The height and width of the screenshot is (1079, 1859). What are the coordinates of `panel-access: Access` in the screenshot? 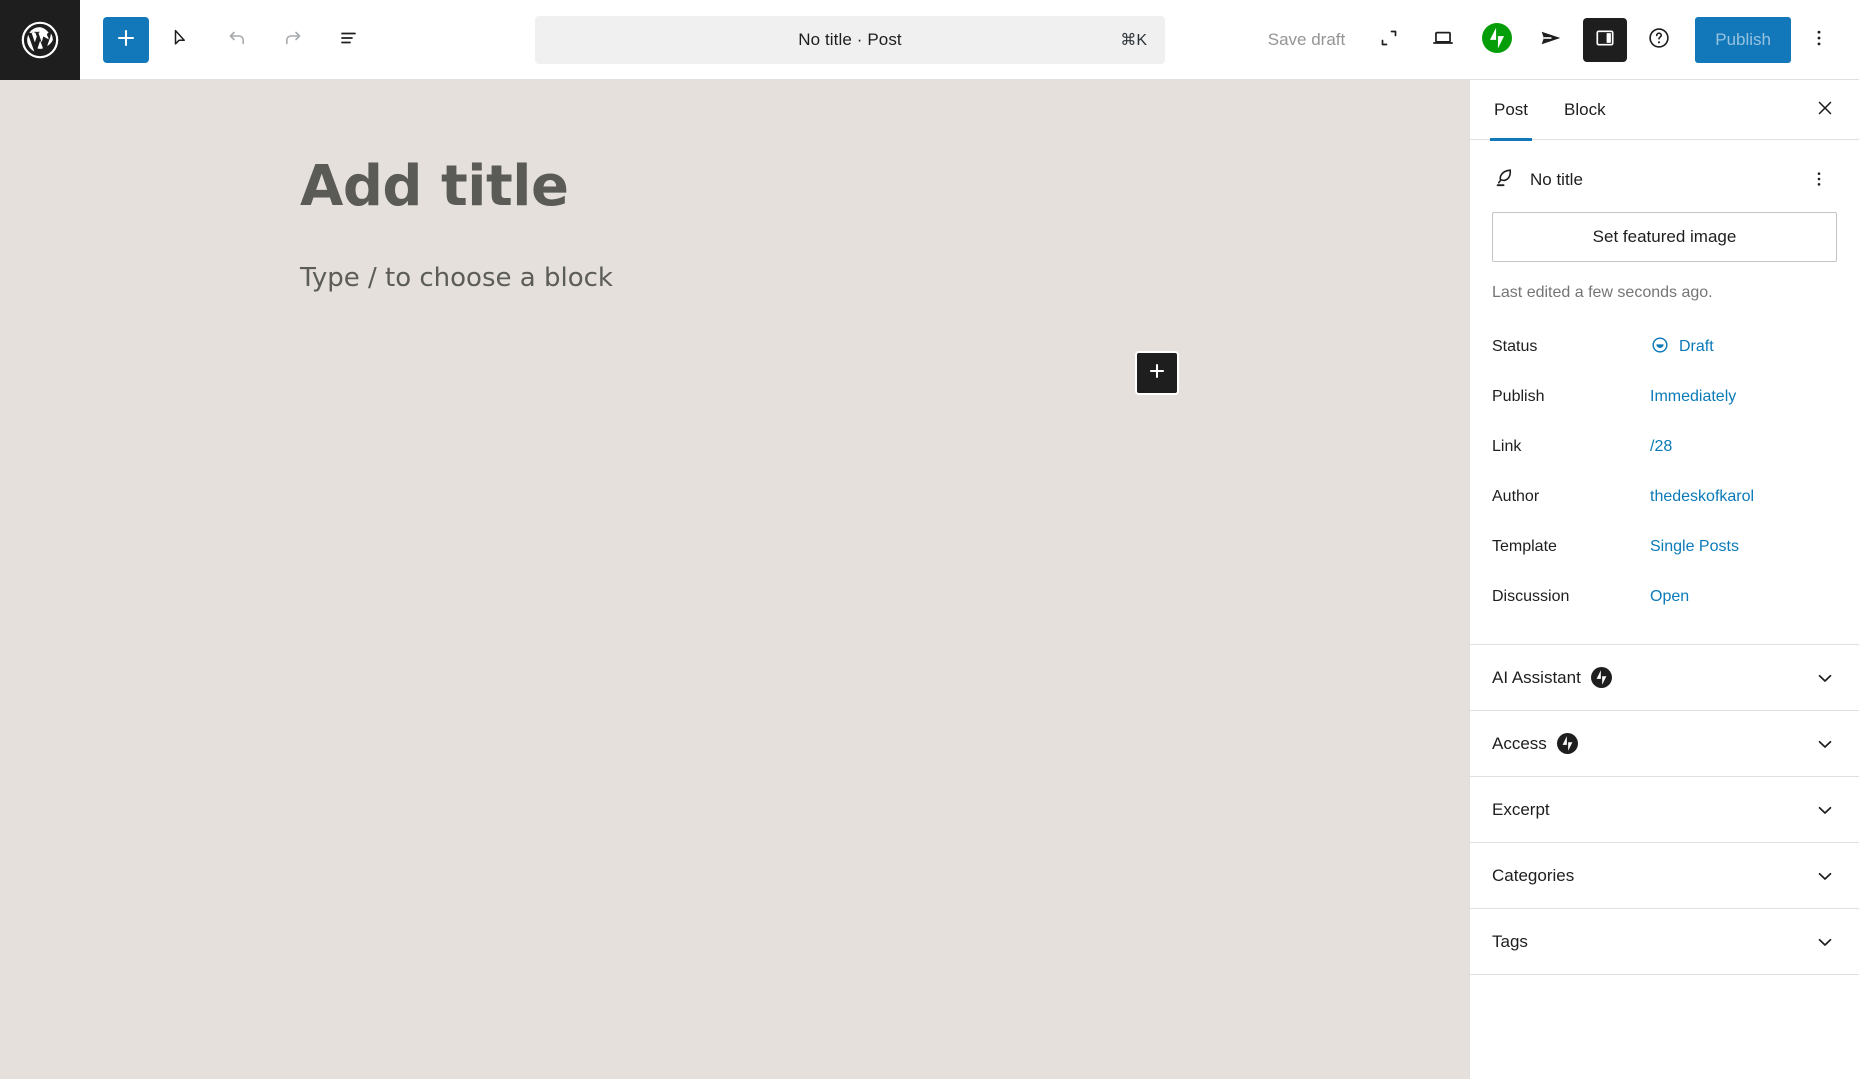 It's located at (1664, 744).